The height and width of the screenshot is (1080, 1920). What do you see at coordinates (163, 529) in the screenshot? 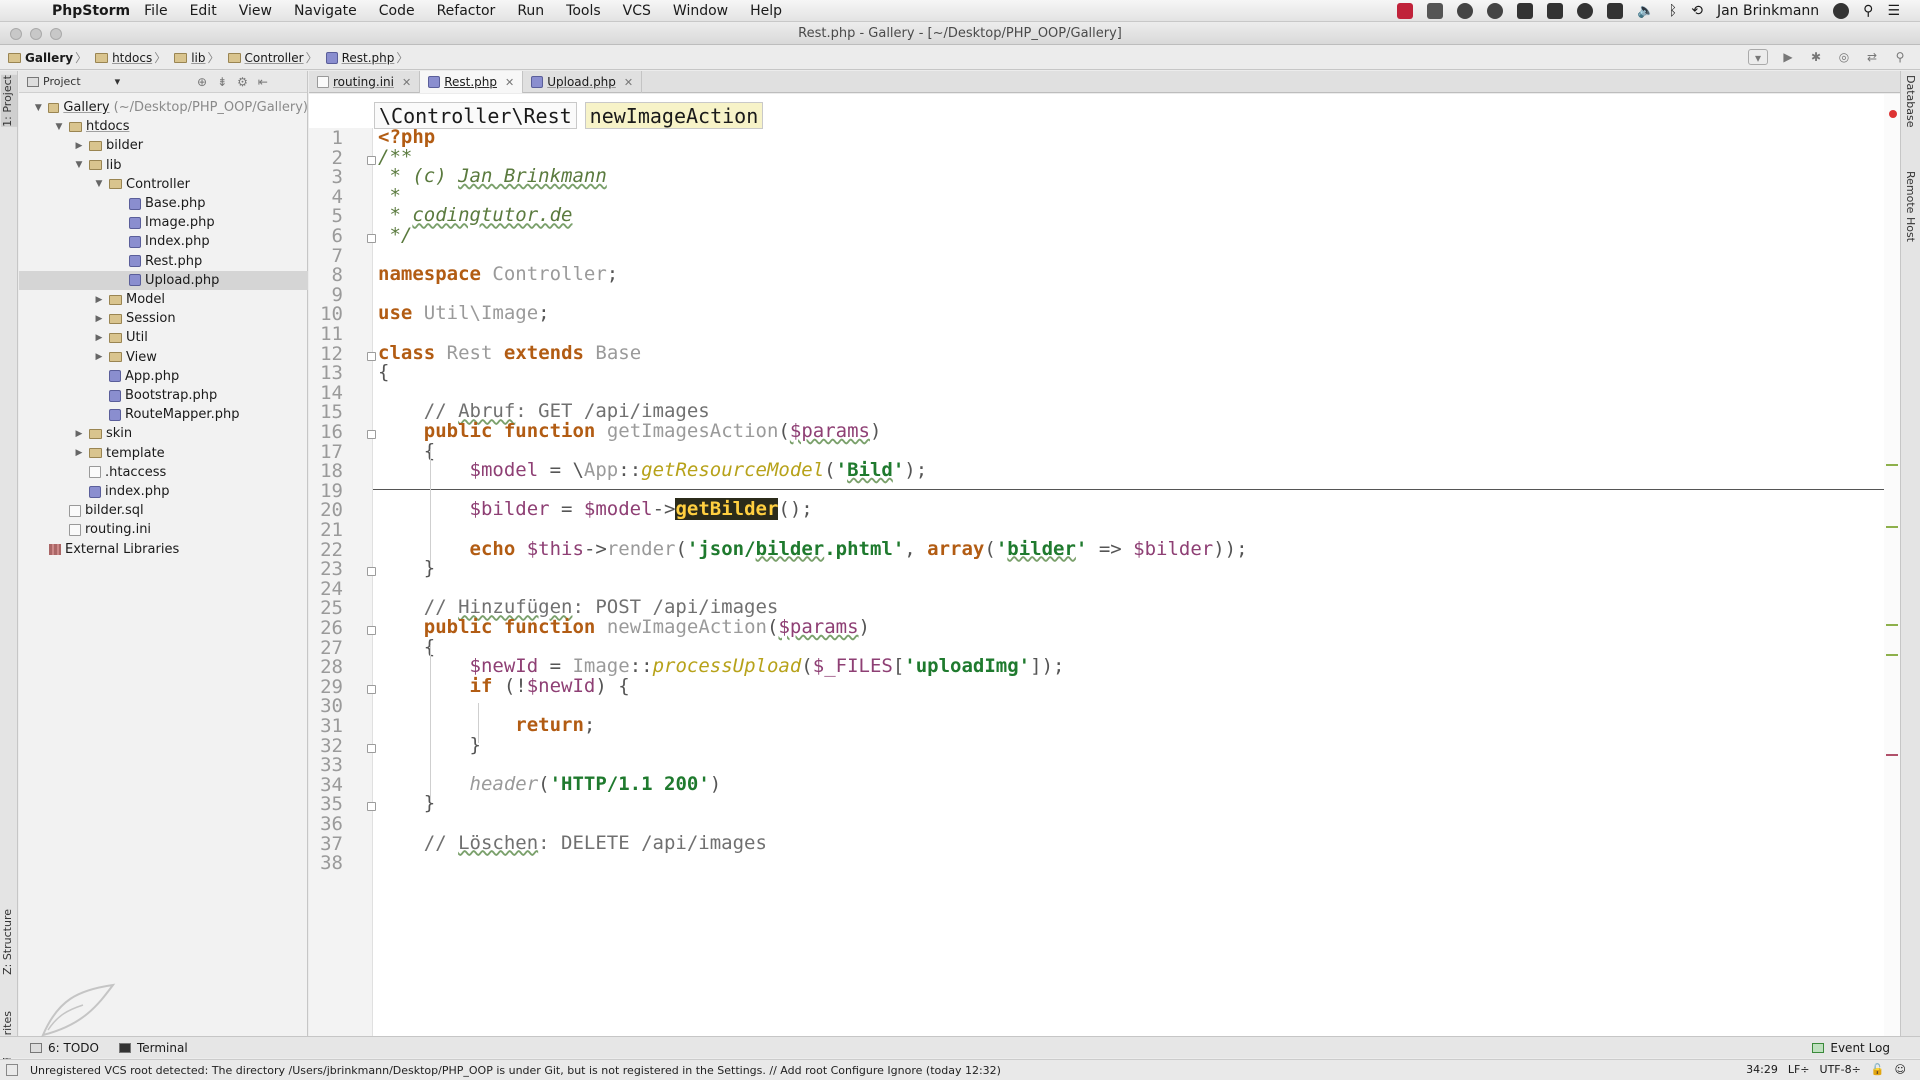
I see `tree-node-routing-ini: routing.ini` at bounding box center [163, 529].